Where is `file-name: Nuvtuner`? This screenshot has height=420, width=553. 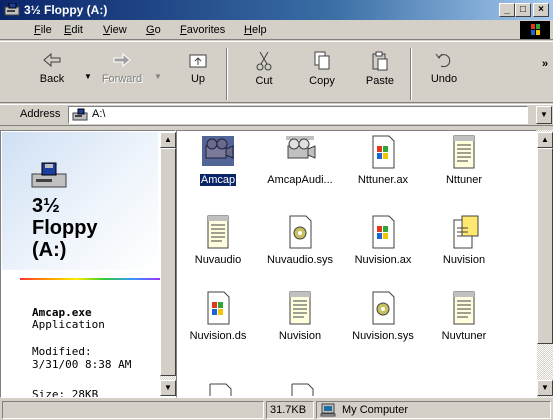 file-name: Nuvtuner is located at coordinates (464, 336).